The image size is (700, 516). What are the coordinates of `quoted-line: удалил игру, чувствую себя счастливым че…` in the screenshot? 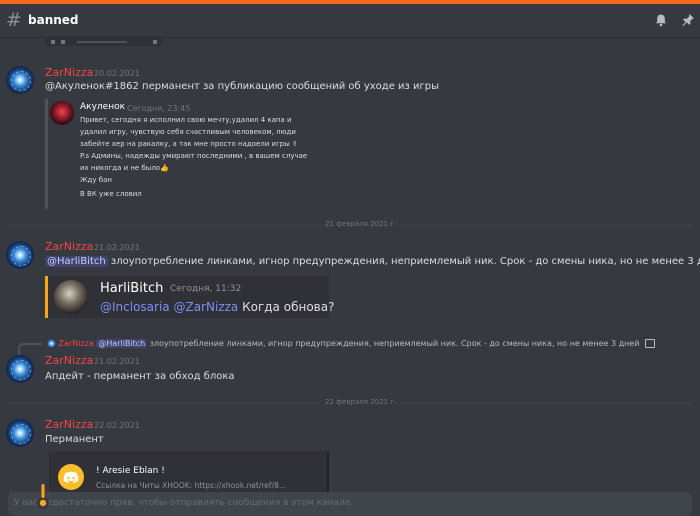 It's located at (188, 132).